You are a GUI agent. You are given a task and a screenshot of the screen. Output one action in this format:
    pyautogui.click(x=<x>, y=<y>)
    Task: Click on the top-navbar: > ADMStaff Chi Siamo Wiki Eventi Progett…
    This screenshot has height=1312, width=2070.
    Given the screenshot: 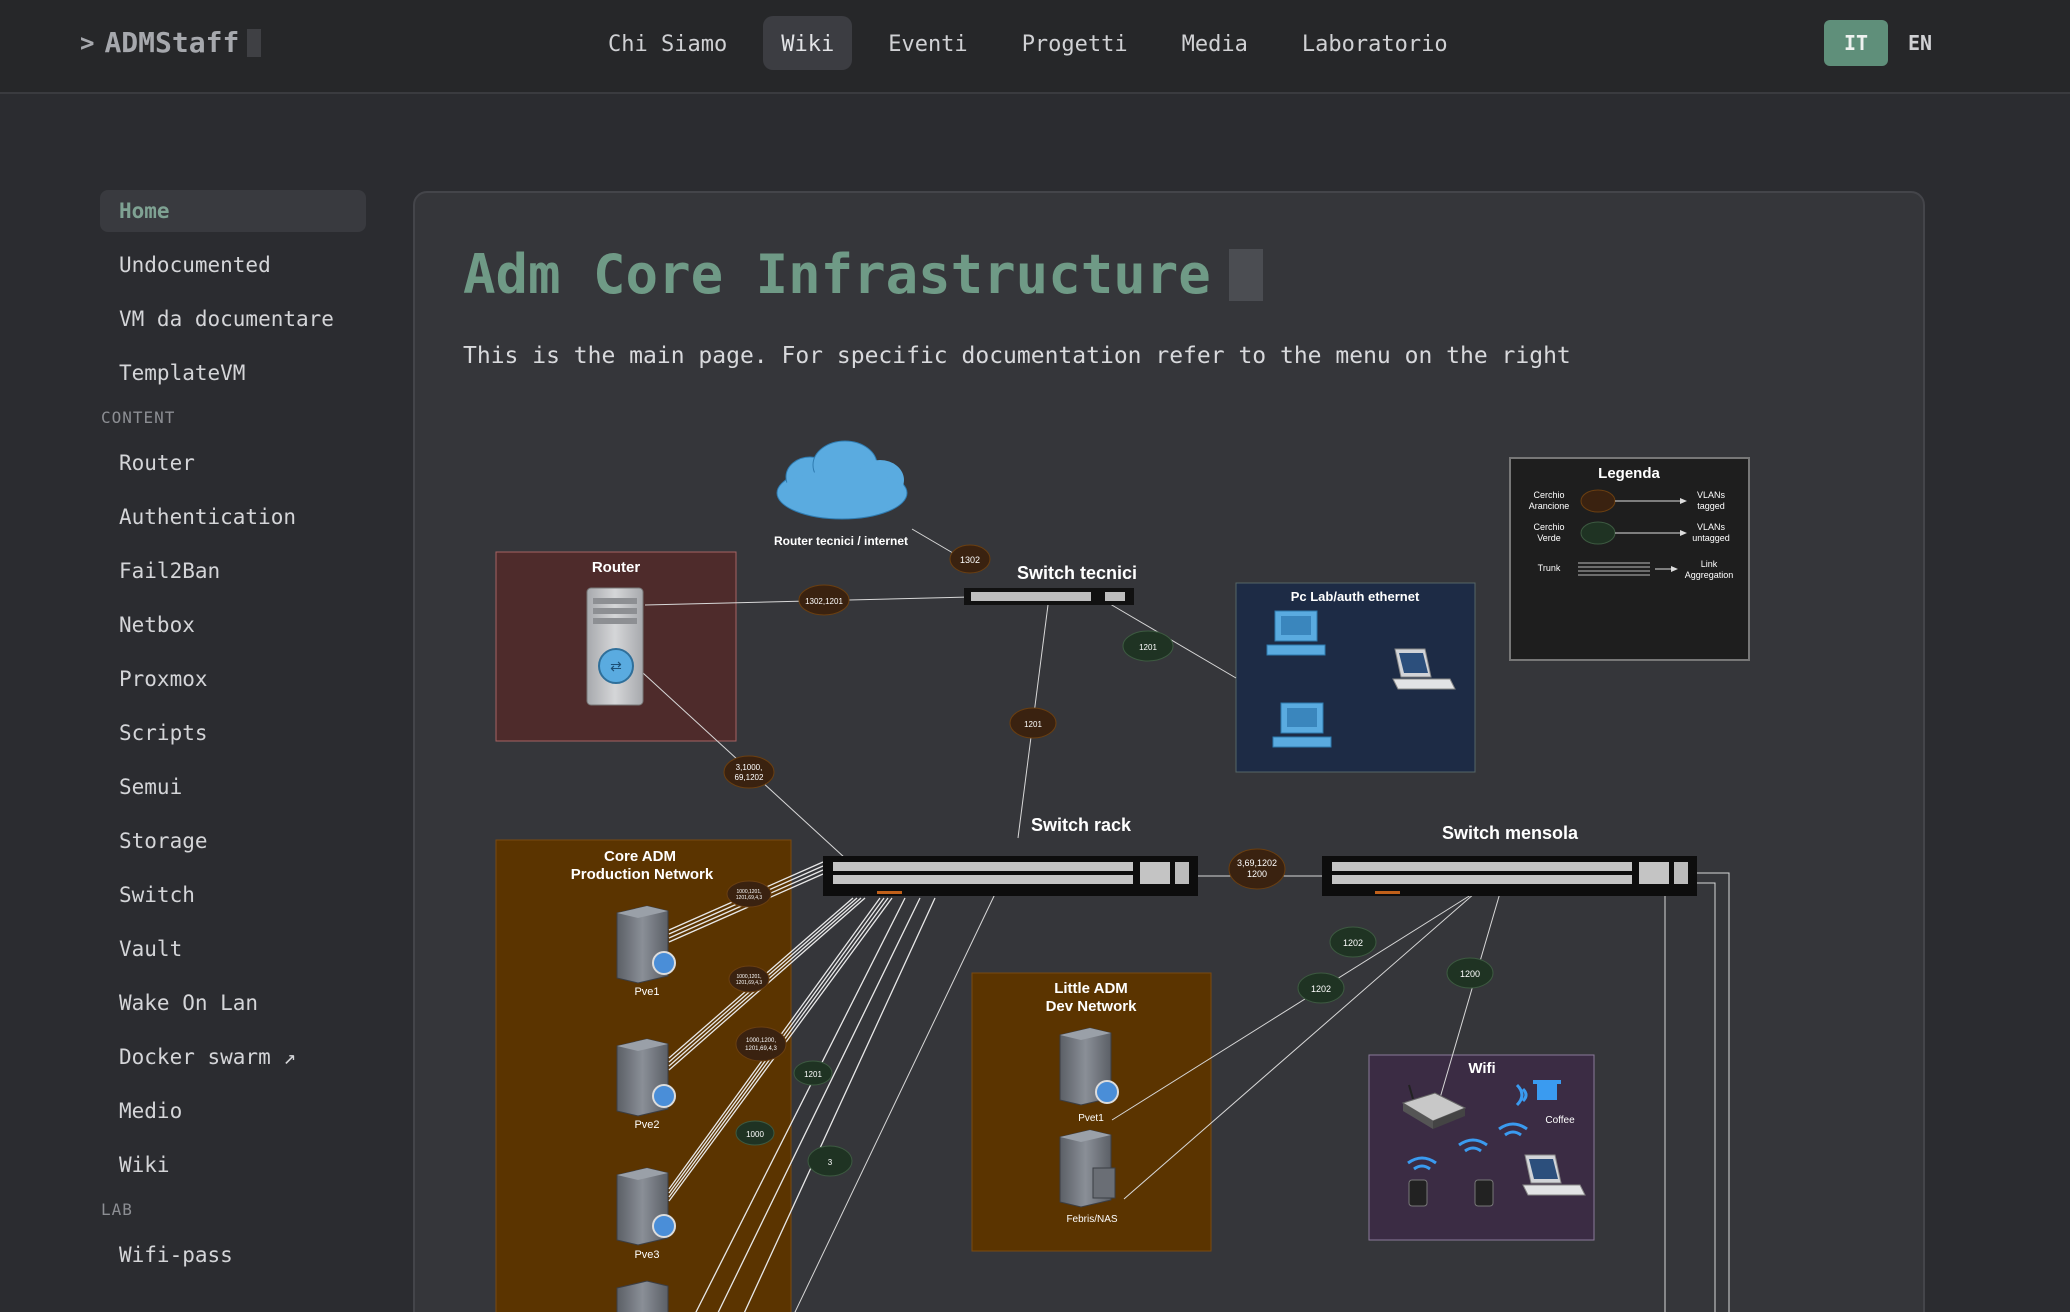 What is the action you would take?
    pyautogui.click(x=1035, y=47)
    